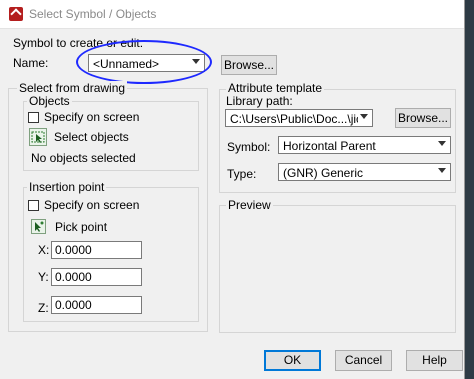  Describe the element at coordinates (96, 305) in the screenshot. I see `z-coordinate-input: 0.0000` at that location.